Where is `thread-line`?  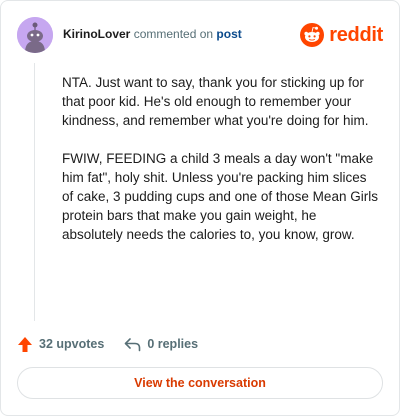 thread-line is located at coordinates (34, 192).